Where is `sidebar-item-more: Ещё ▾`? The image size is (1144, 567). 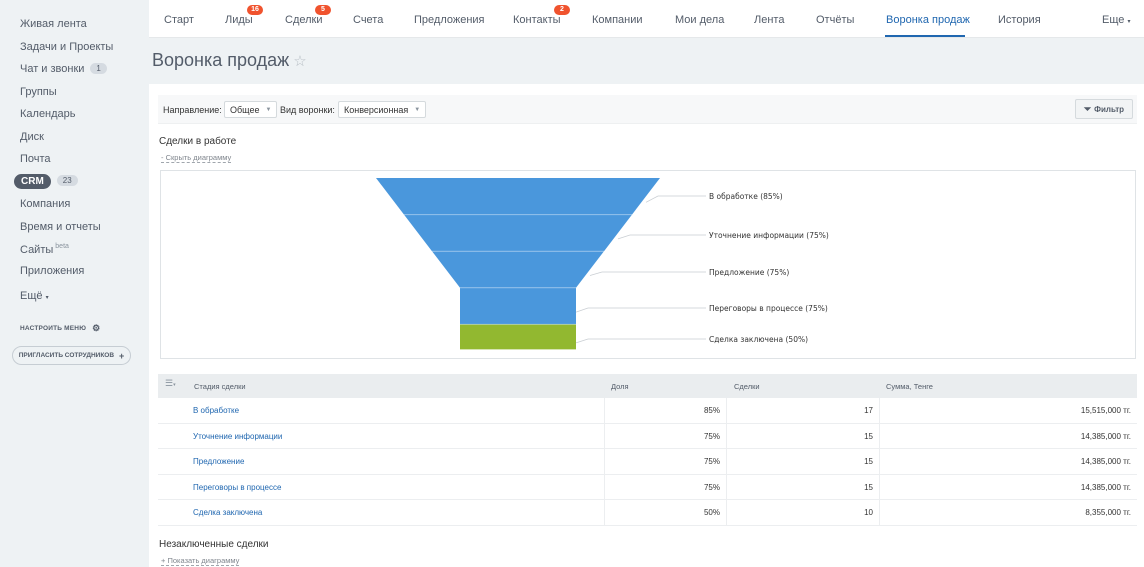 sidebar-item-more: Ещё ▾ is located at coordinates (34, 296).